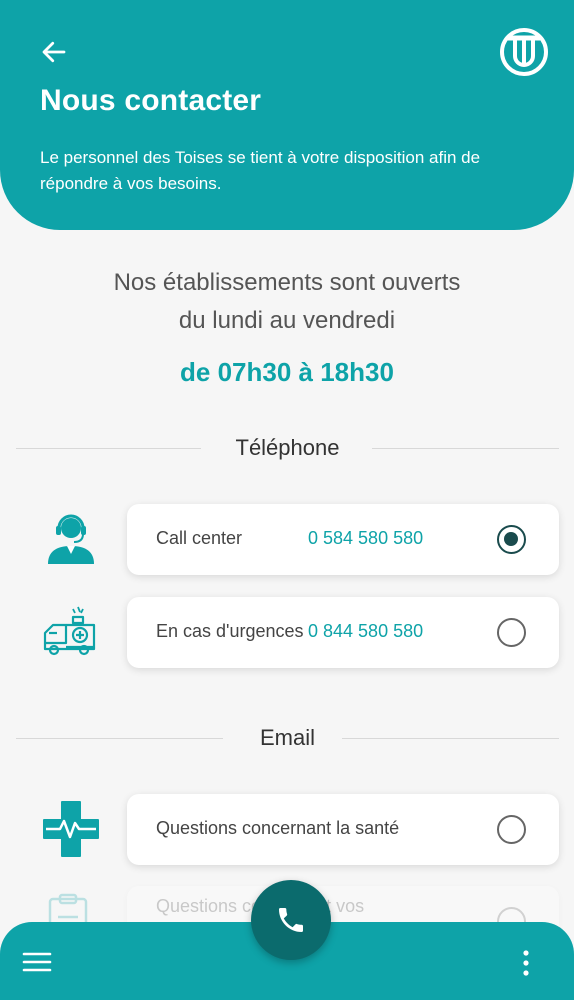  Describe the element at coordinates (151, 100) in the screenshot. I see `page-title: Nous contacter` at that location.